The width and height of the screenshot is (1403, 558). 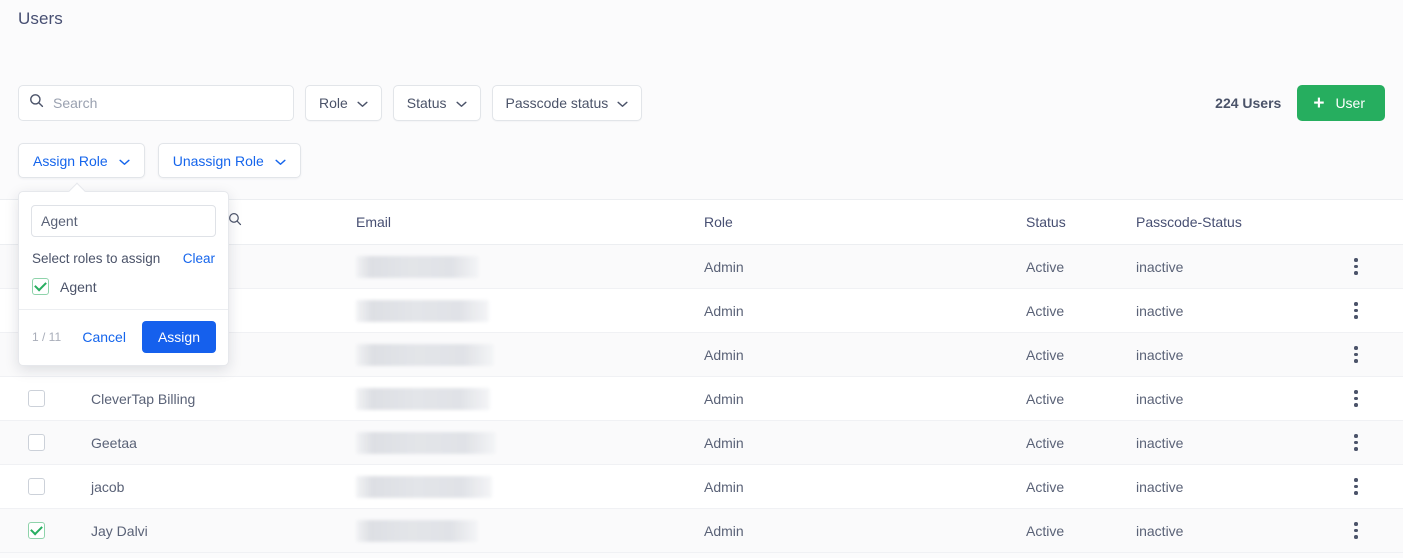 What do you see at coordinates (1046, 222) in the screenshot?
I see `header-status: Status` at bounding box center [1046, 222].